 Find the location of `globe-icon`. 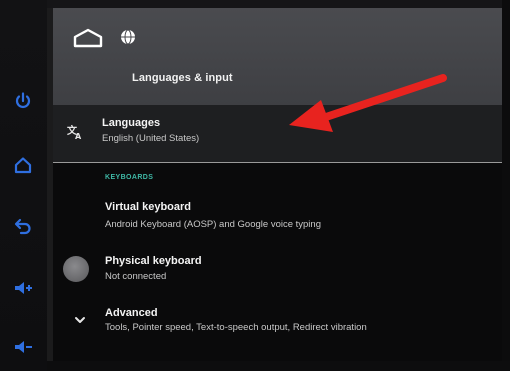

globe-icon is located at coordinates (128, 37).